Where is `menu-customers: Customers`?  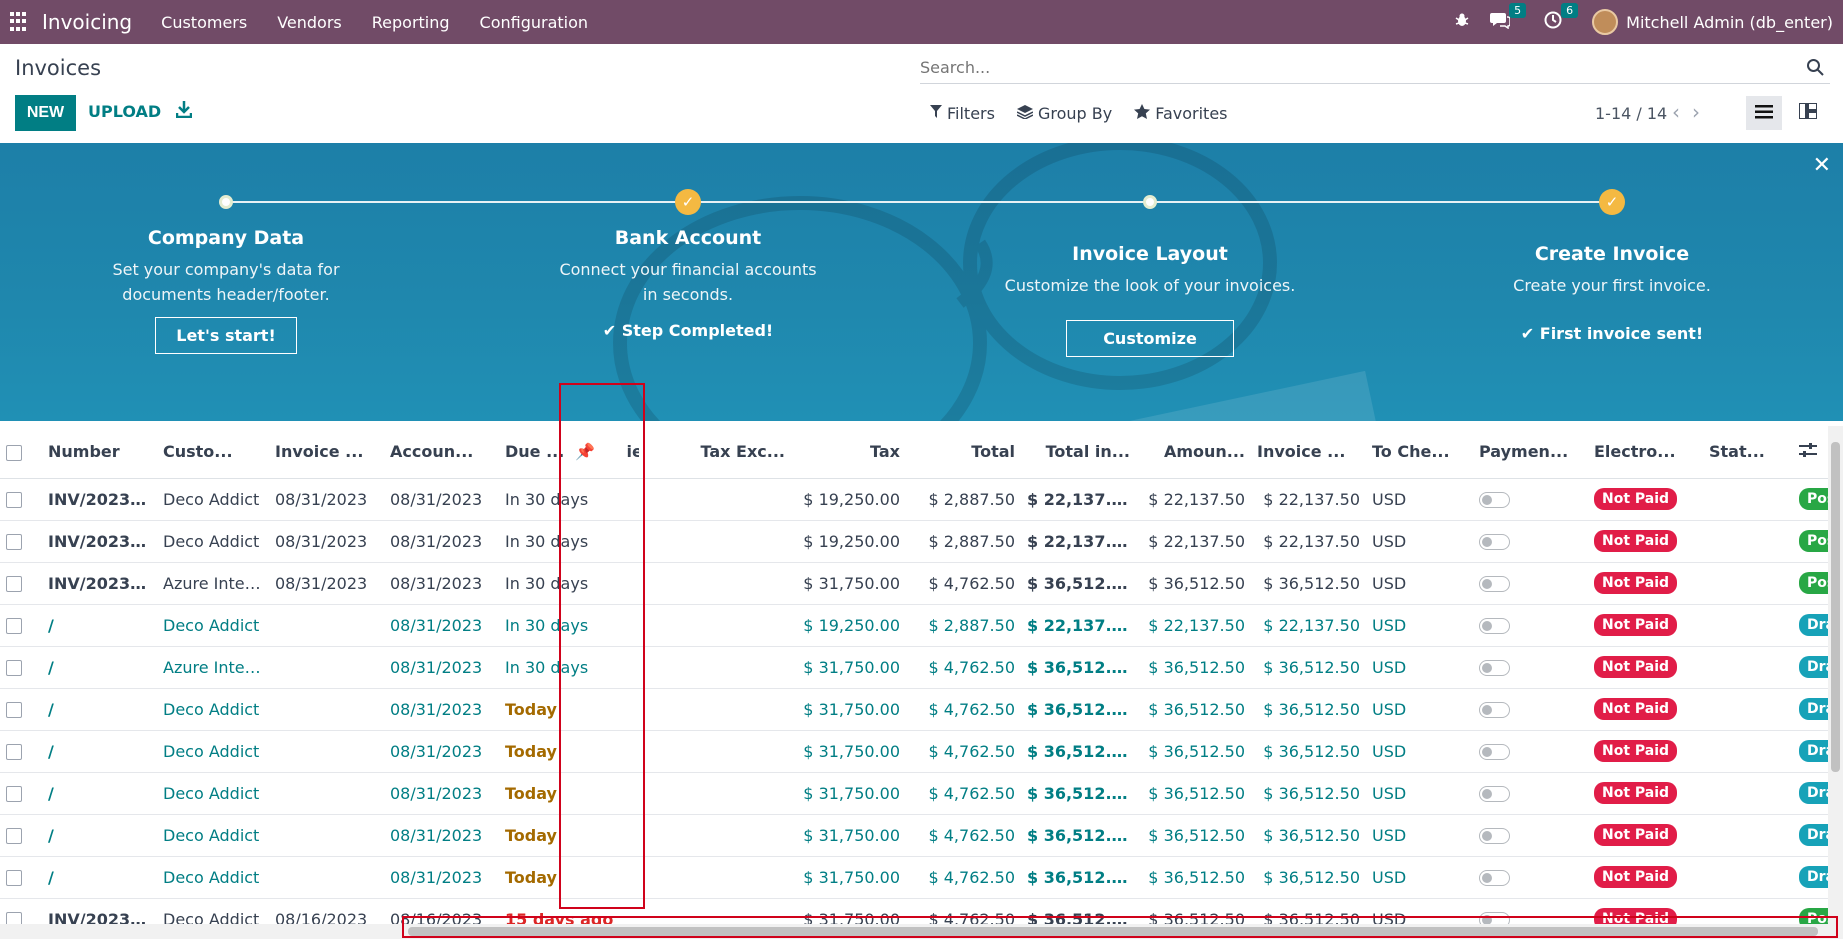
menu-customers: Customers is located at coordinates (204, 22).